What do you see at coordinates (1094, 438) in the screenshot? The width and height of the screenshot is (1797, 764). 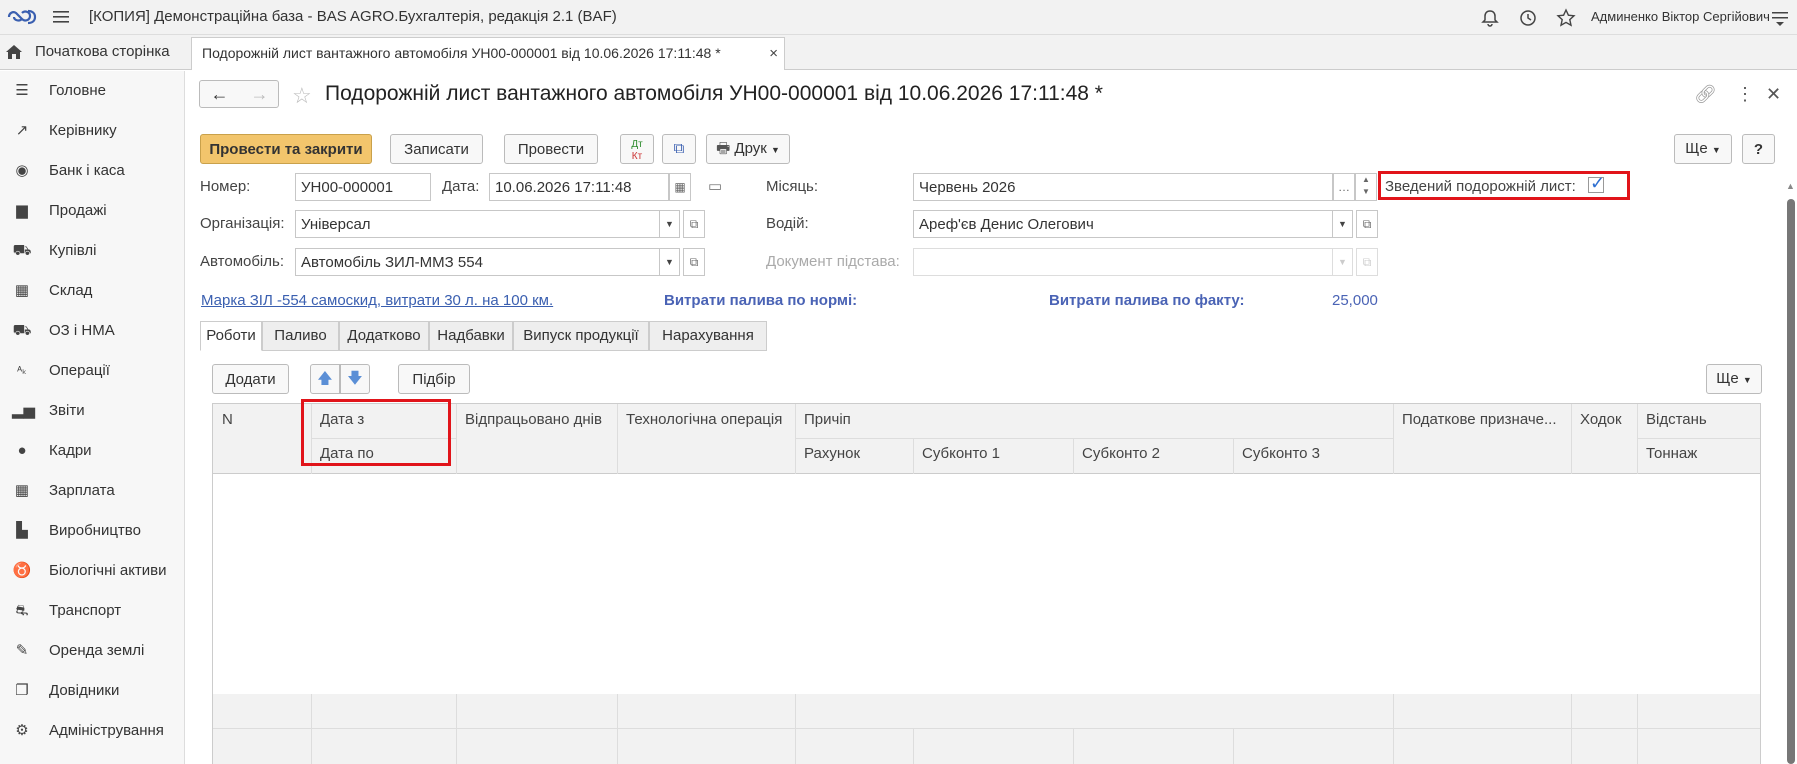 I see `row-divider` at bounding box center [1094, 438].